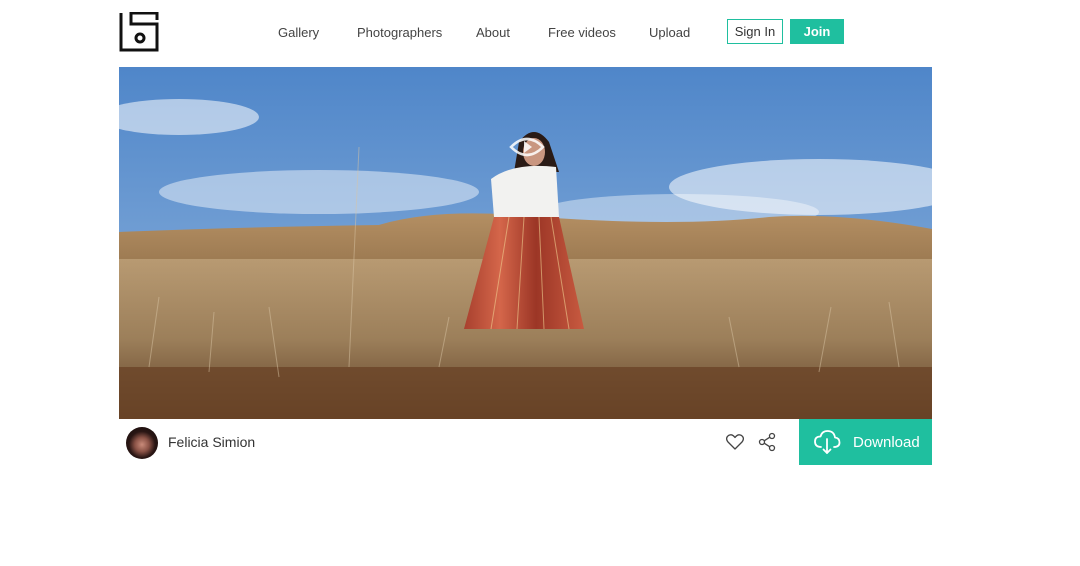 Image resolution: width=1080 pixels, height=566 pixels. What do you see at coordinates (527, 147) in the screenshot?
I see `play-icon` at bounding box center [527, 147].